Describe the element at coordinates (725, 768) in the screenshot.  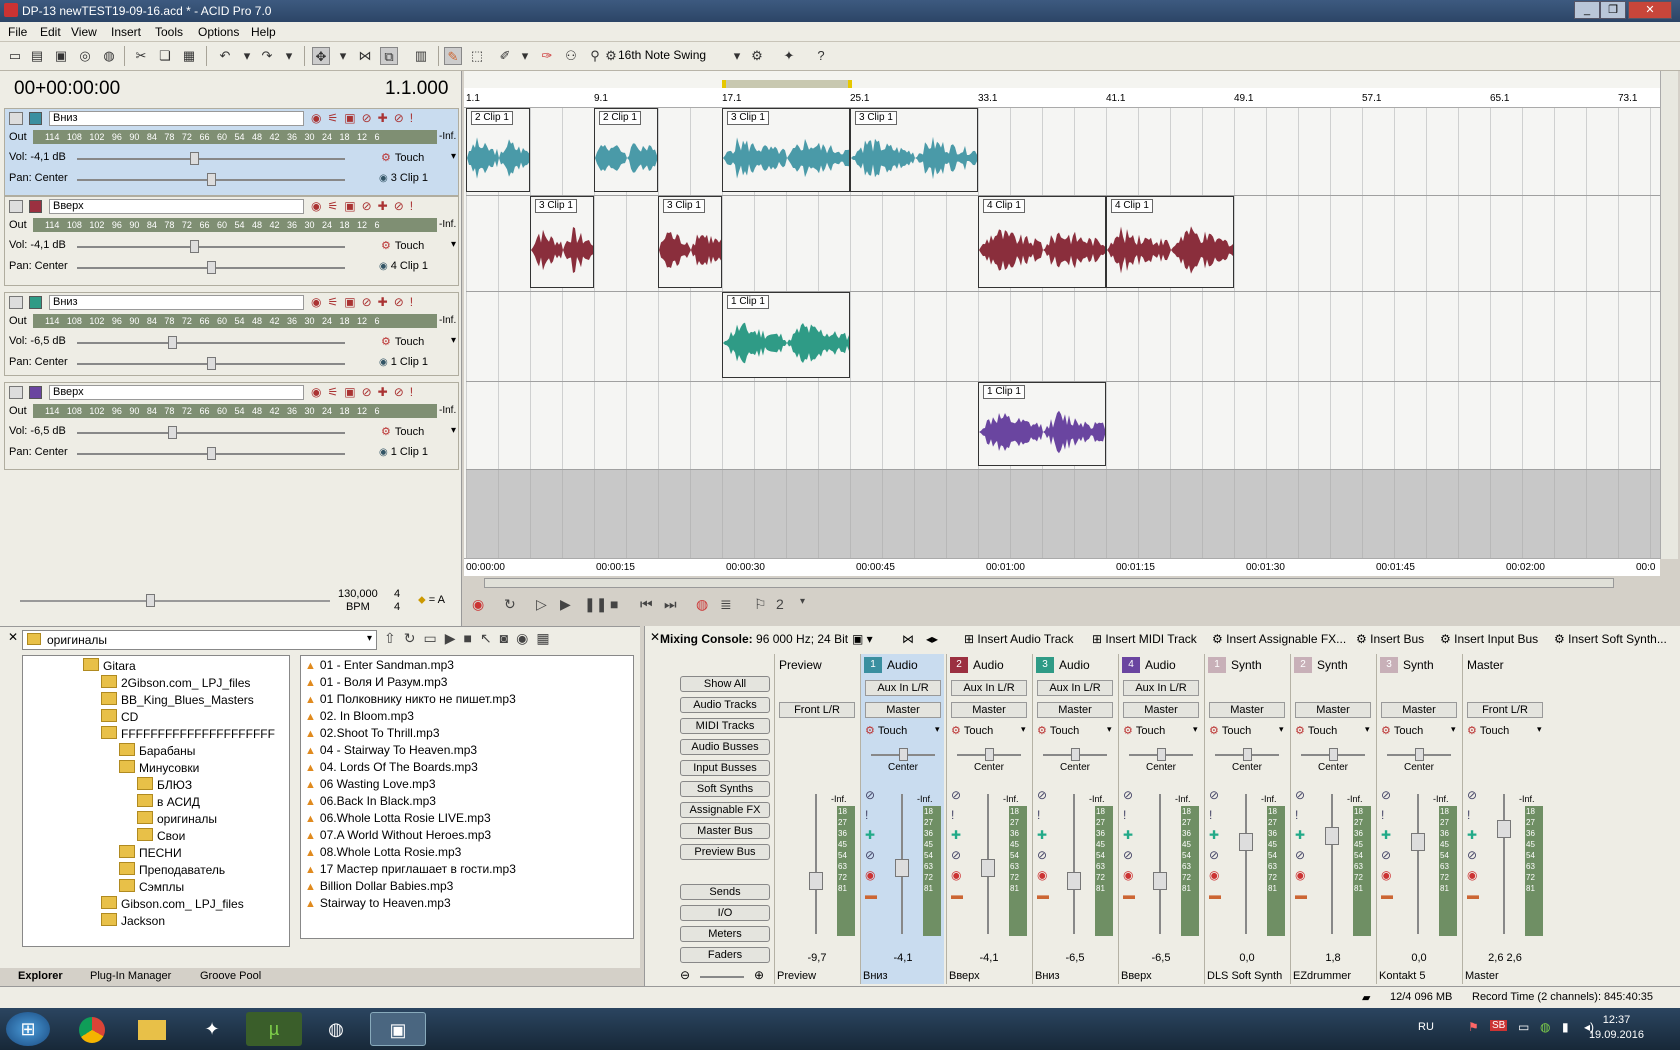
I see `mixer-filter-button: Input Busses` at that location.